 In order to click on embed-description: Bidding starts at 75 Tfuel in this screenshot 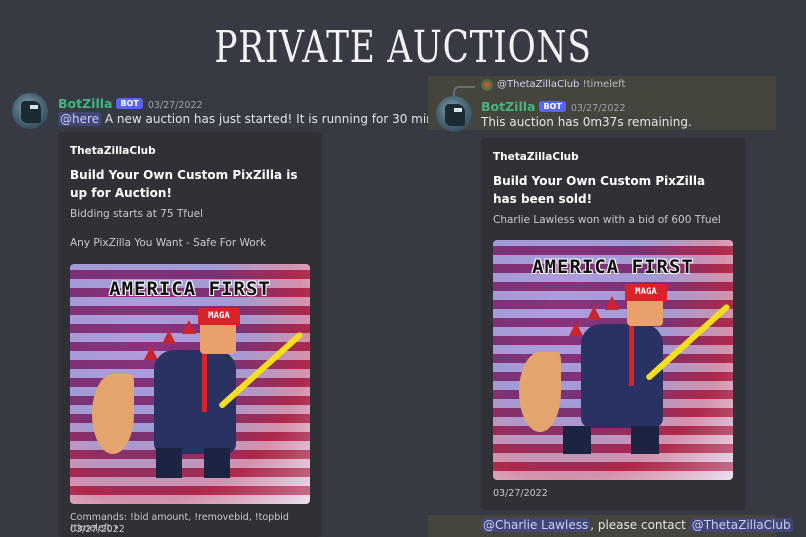, I will do `click(137, 214)`.